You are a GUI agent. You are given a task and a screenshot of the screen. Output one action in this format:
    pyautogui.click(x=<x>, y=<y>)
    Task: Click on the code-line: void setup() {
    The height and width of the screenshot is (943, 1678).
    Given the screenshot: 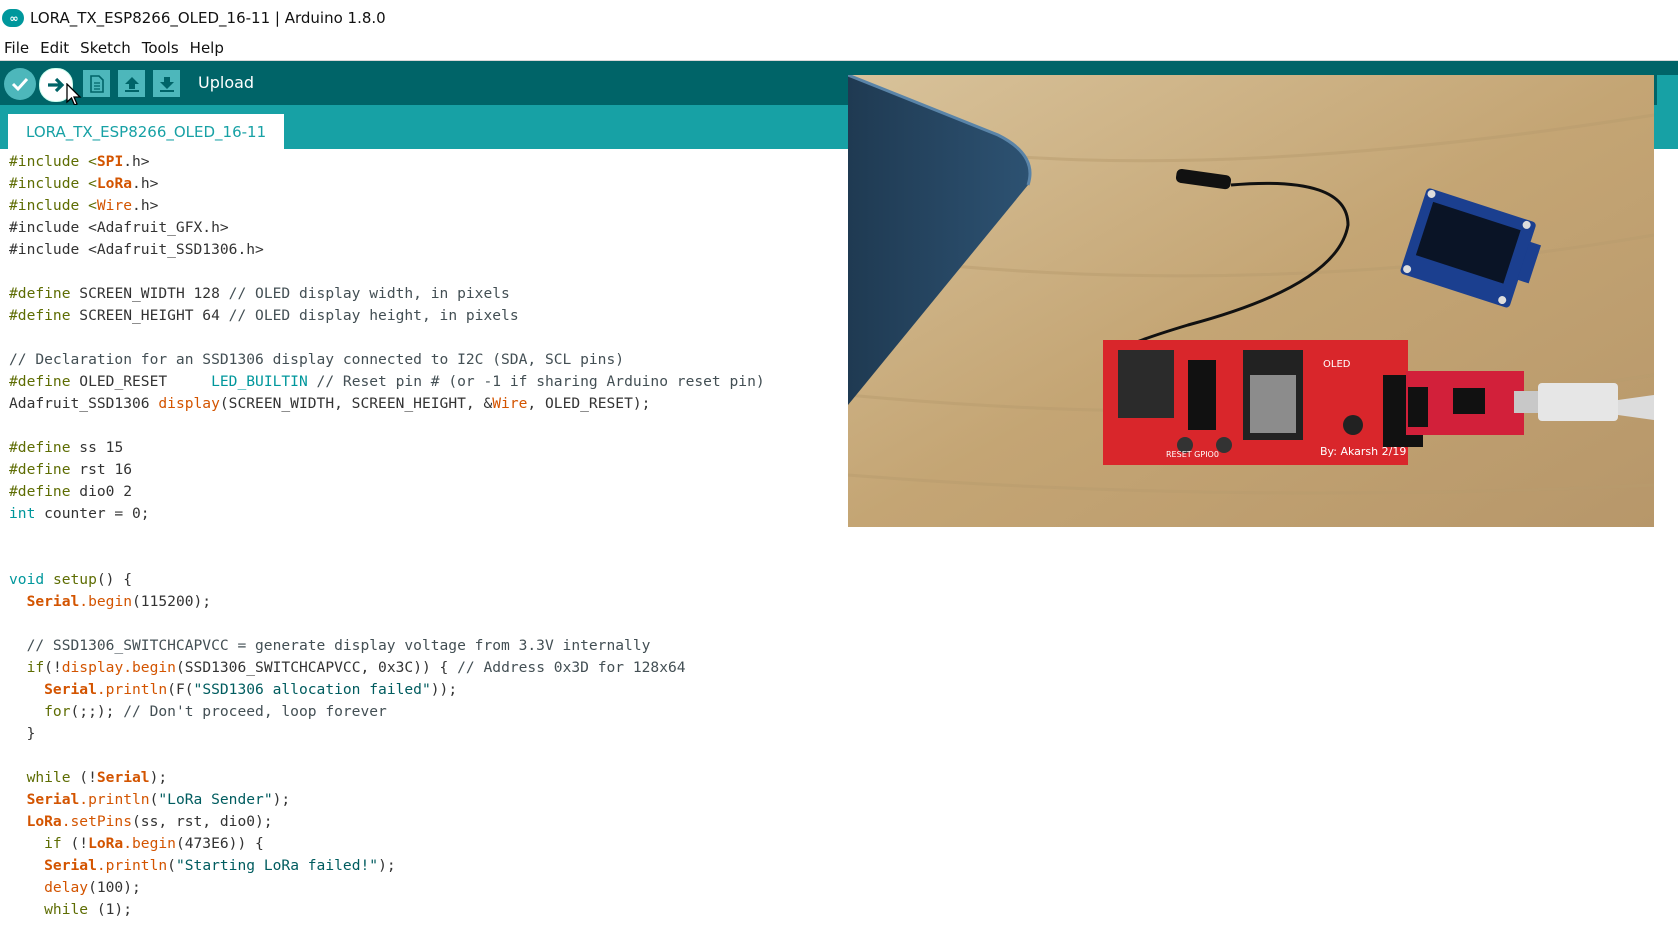 What is the action you would take?
    pyautogui.click(x=70, y=580)
    